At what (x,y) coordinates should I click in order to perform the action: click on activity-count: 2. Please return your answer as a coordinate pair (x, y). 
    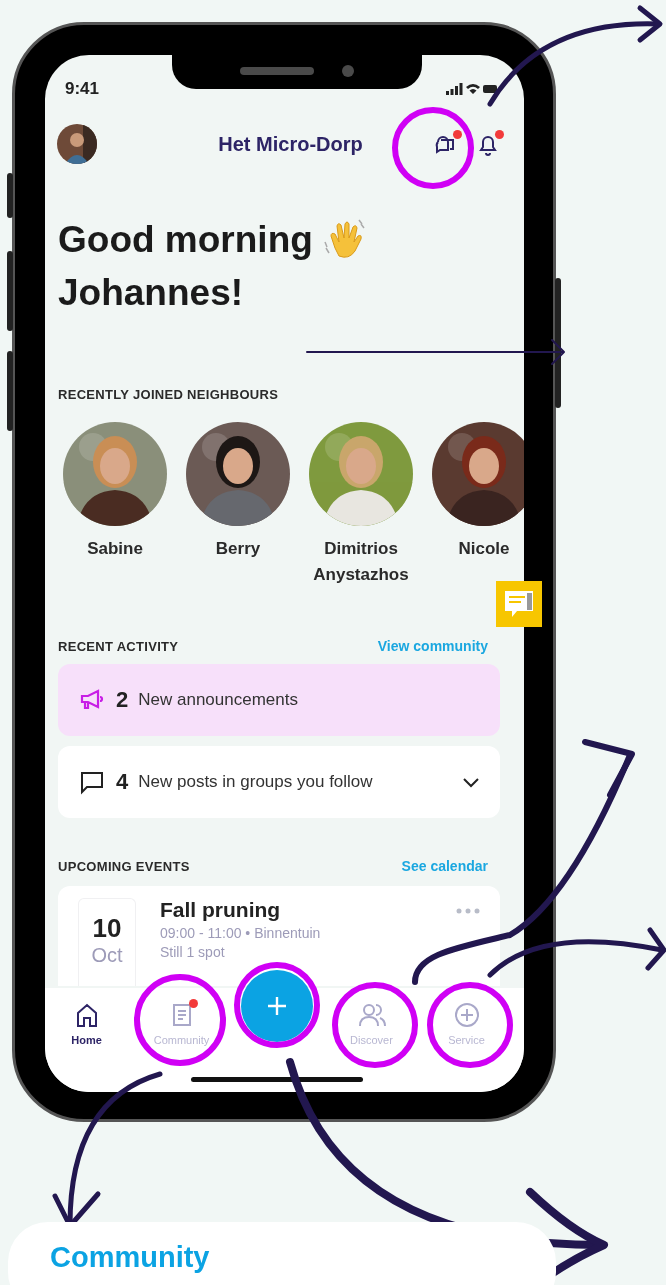
    Looking at the image, I should click on (122, 700).